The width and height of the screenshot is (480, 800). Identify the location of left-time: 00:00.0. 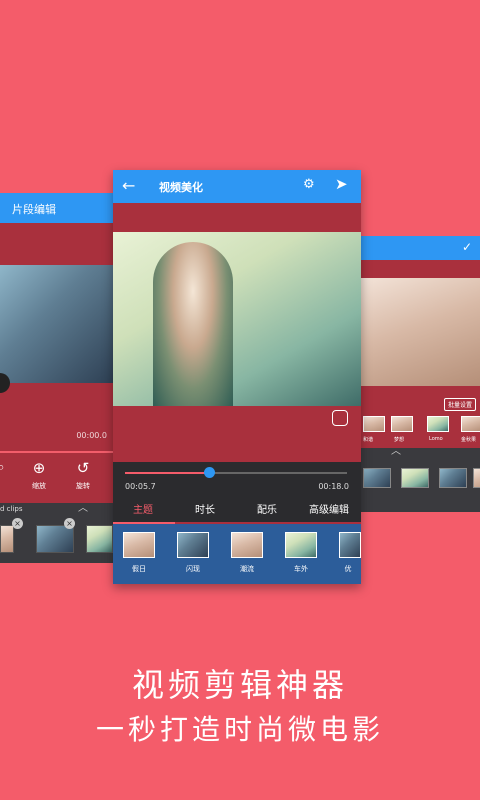
(91, 435).